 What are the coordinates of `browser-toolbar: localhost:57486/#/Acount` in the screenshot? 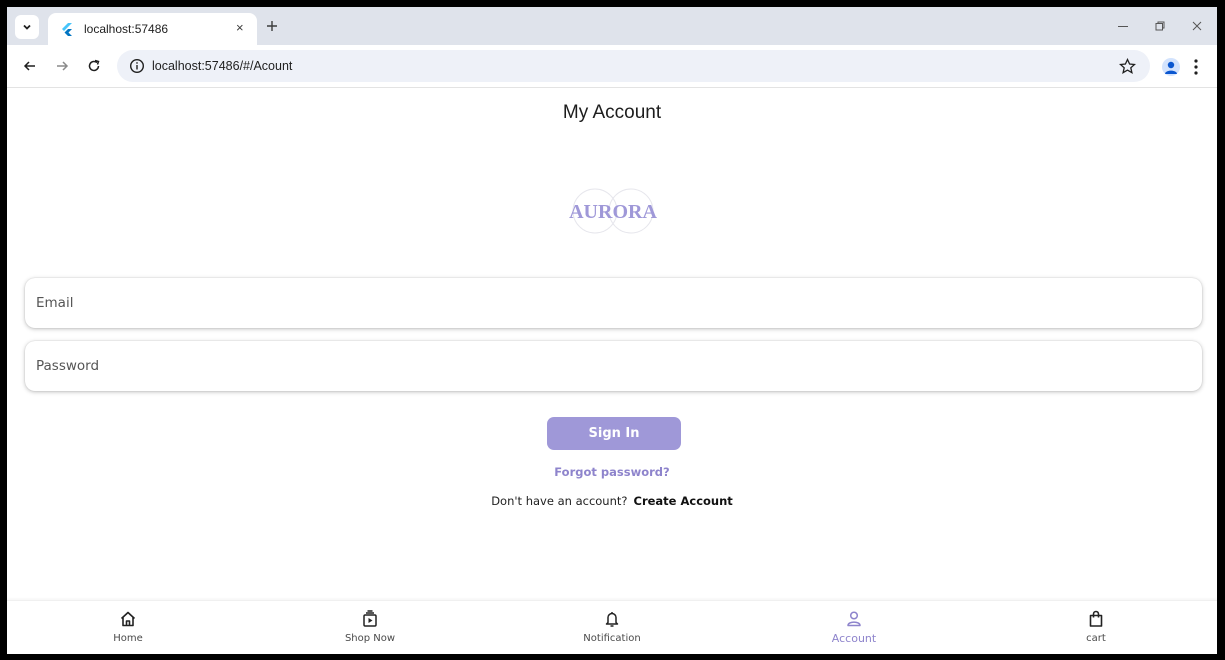 It's located at (612, 66).